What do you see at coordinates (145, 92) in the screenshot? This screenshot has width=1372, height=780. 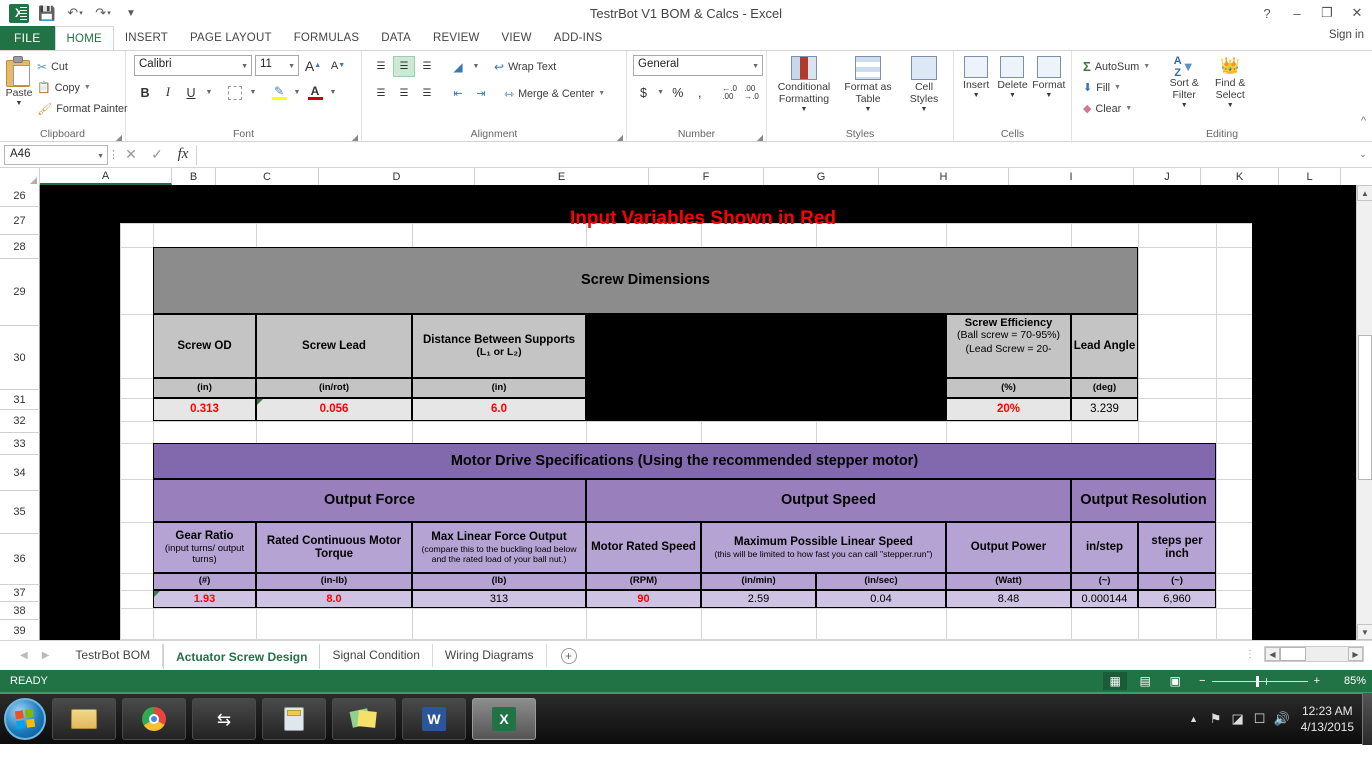 I see `bold-button: B` at bounding box center [145, 92].